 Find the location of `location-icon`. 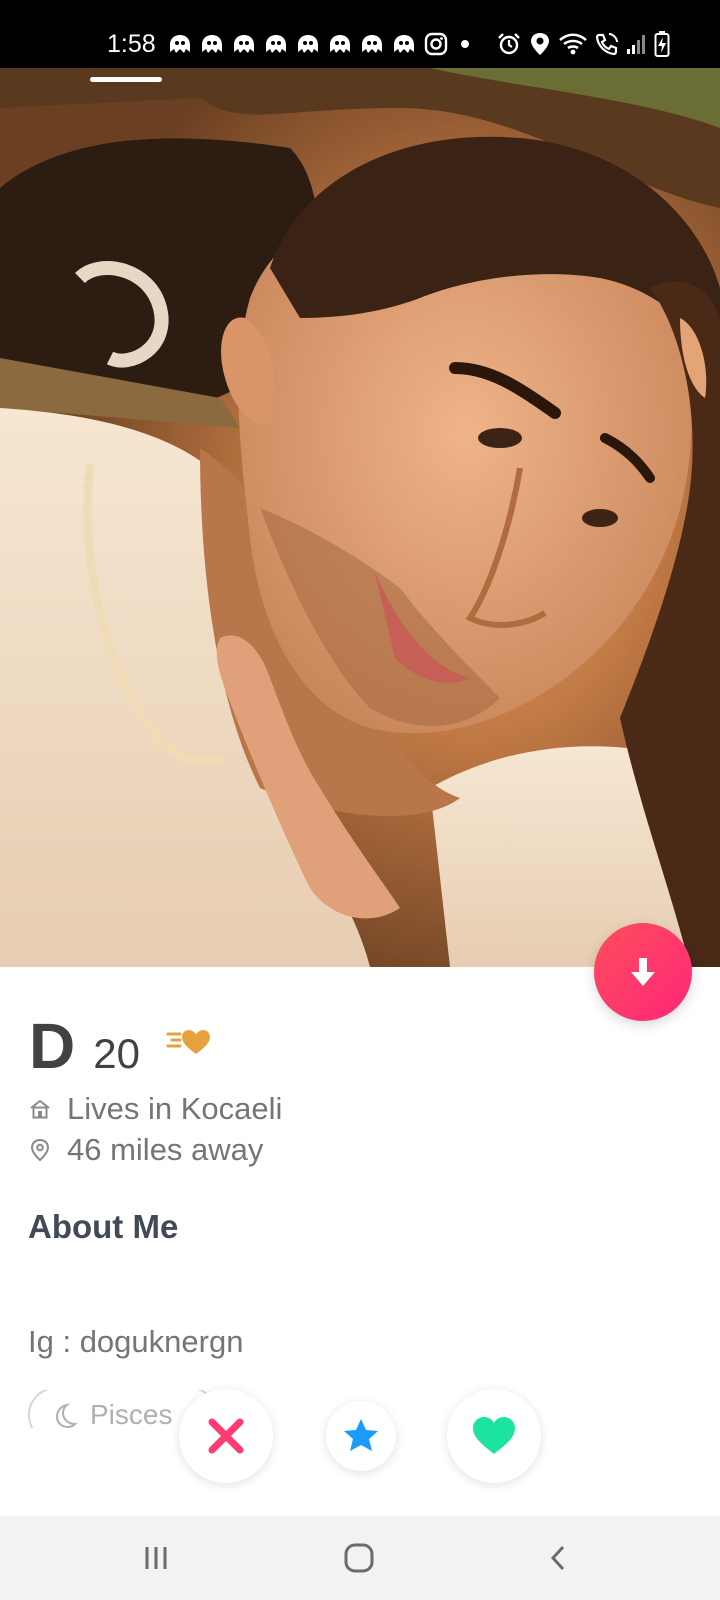

location-icon is located at coordinates (540, 44).